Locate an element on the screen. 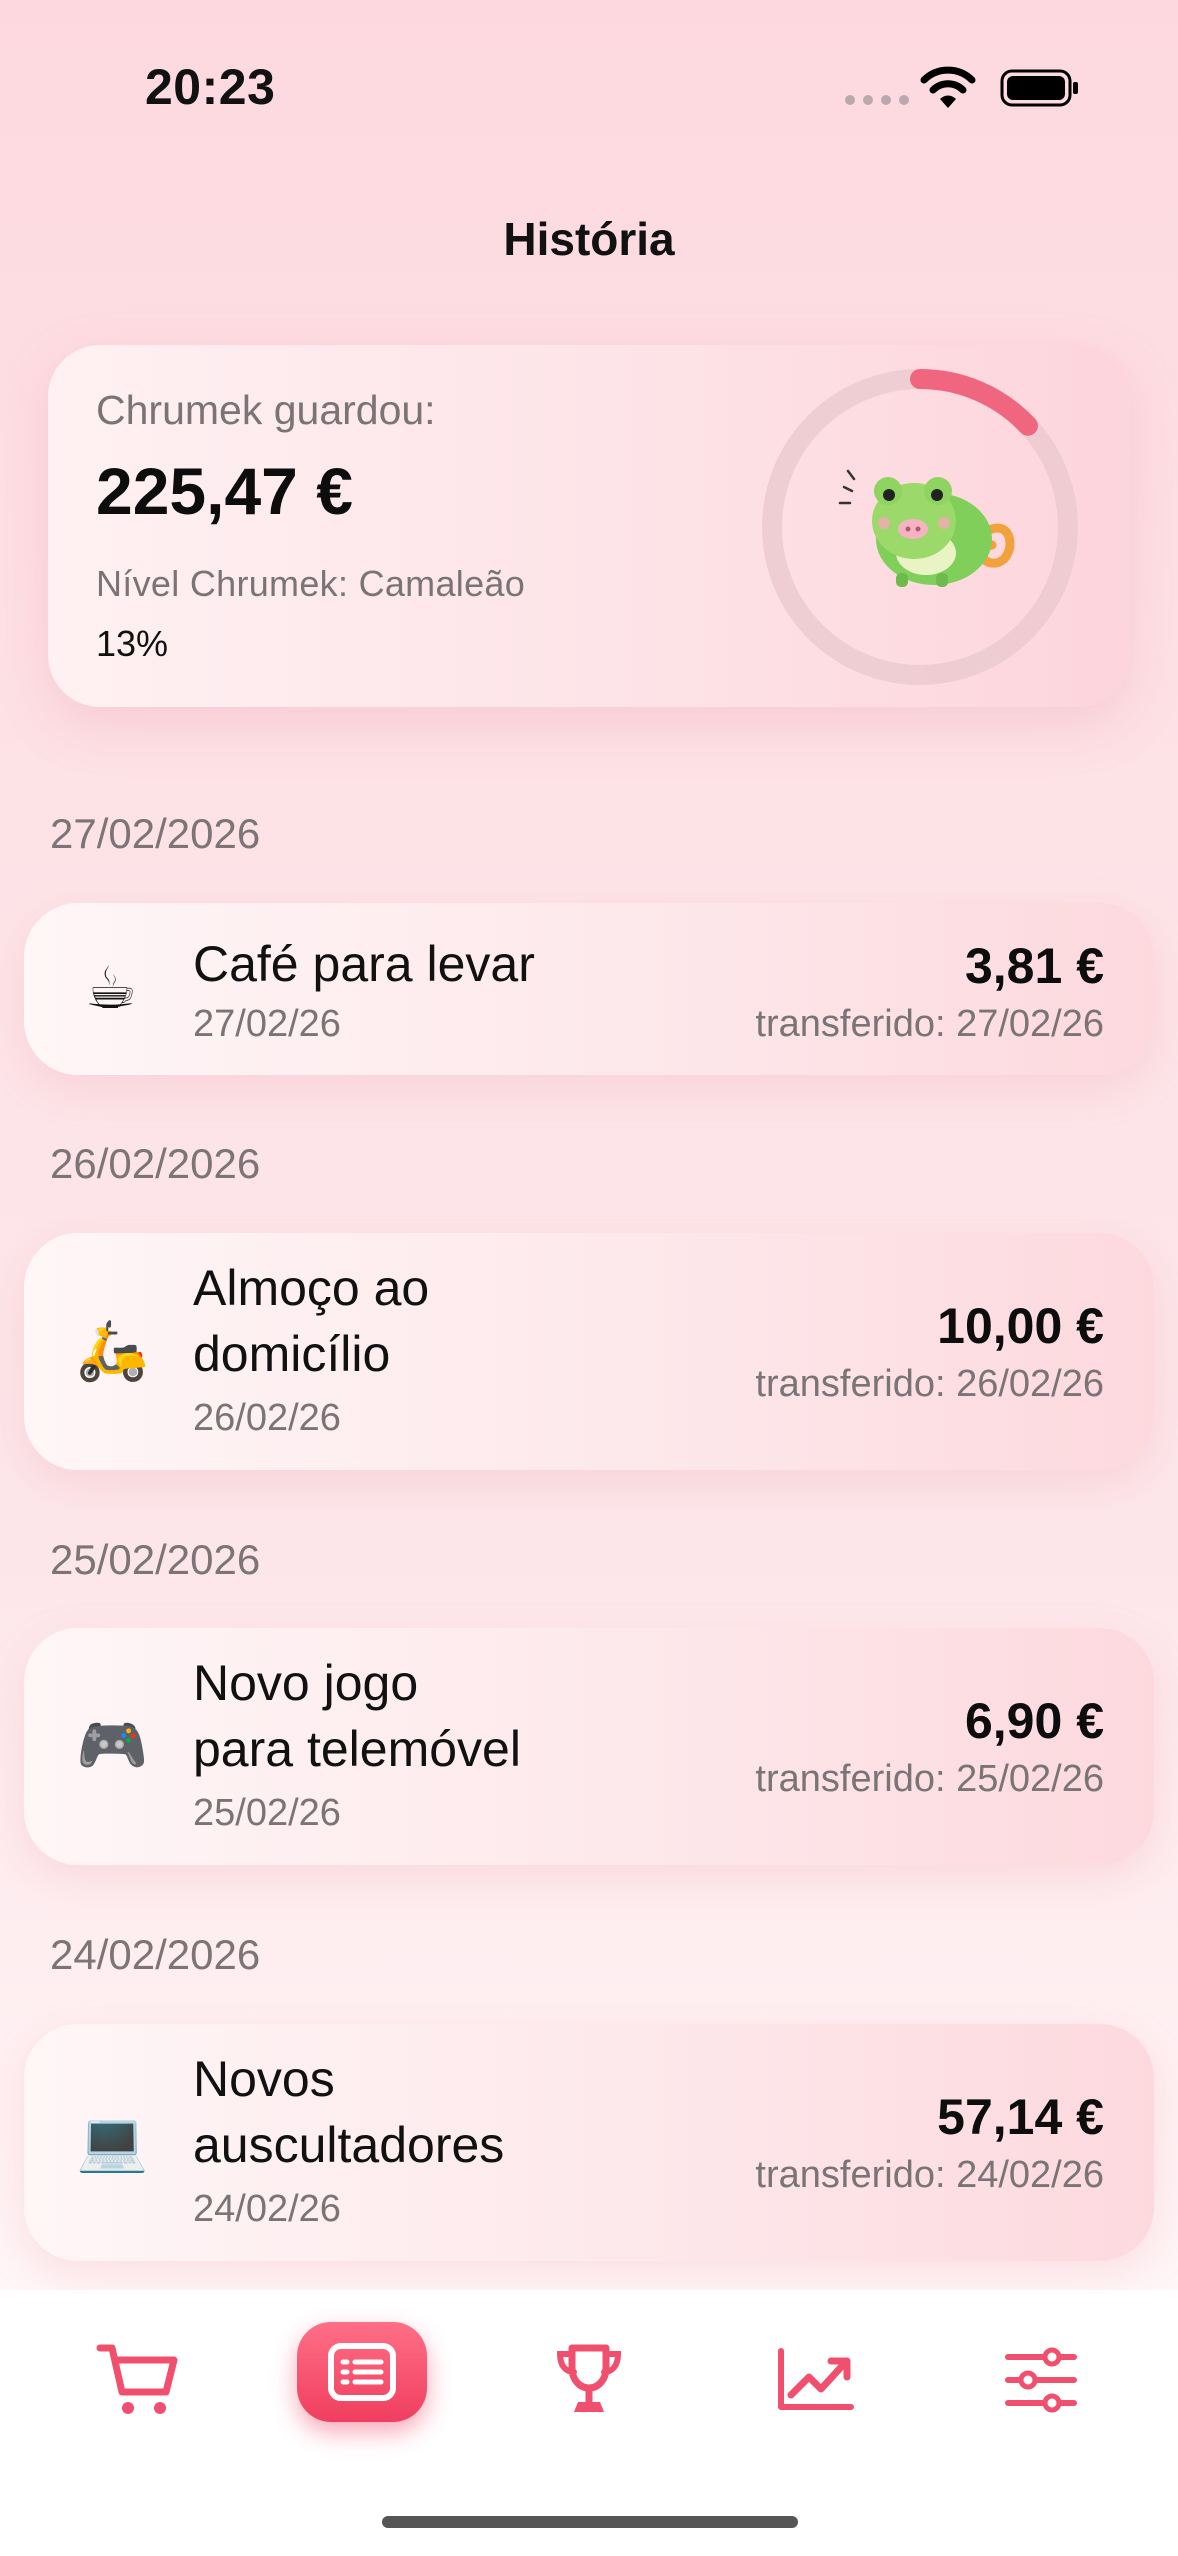 Image resolution: width=1178 pixels, height=2556 pixels. date-header: 26/02/2026 is located at coordinates (155, 1163).